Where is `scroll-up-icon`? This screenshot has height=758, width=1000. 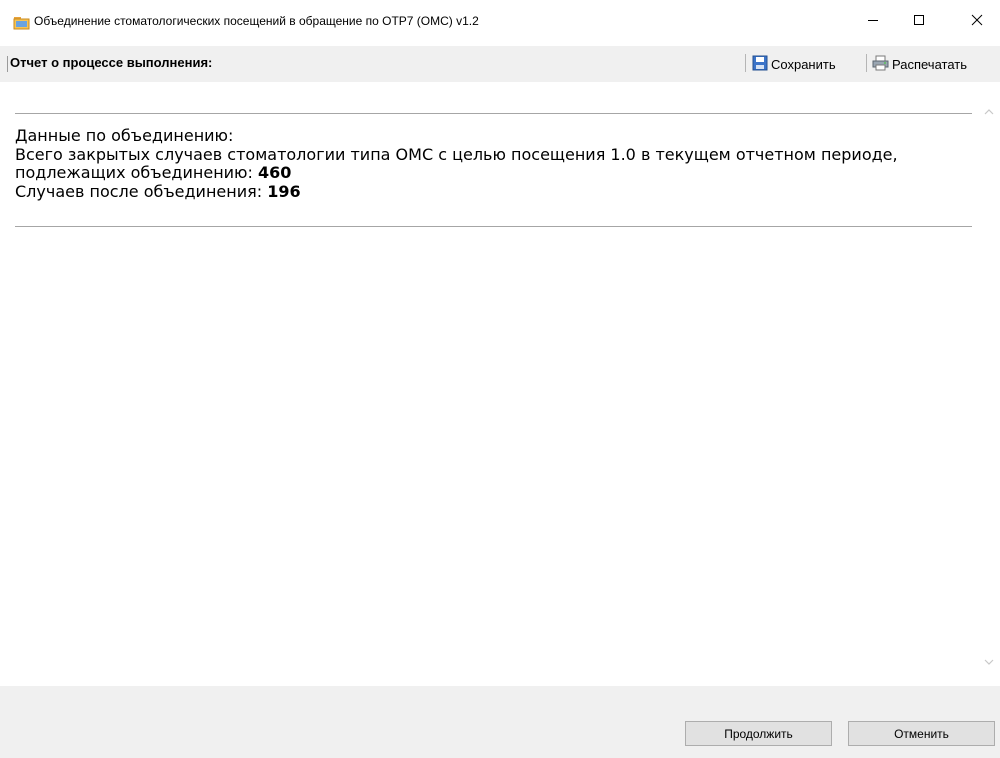 scroll-up-icon is located at coordinates (989, 108).